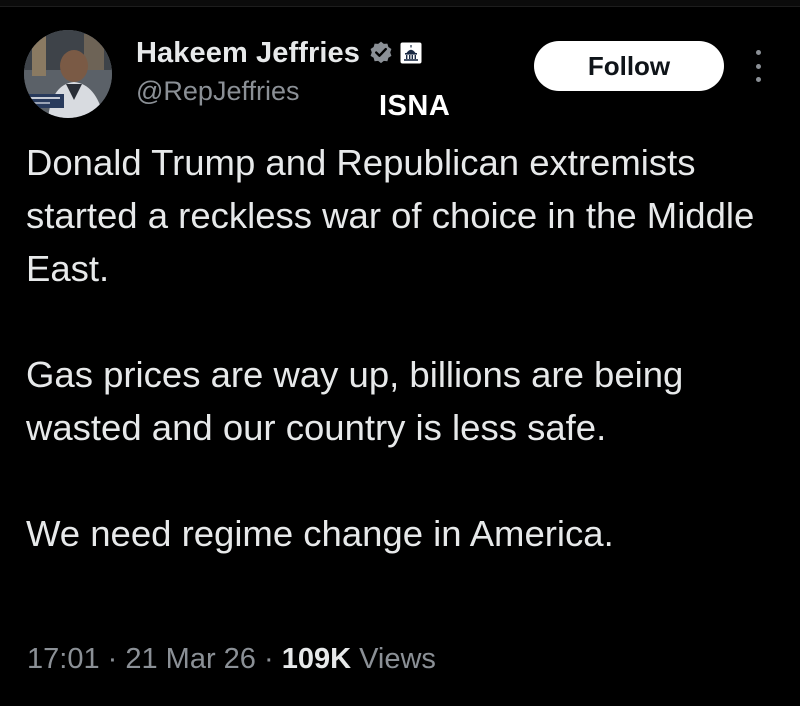  Describe the element at coordinates (320, 533) in the screenshot. I see `tweet-paragraph: We need regime change in America.` at that location.